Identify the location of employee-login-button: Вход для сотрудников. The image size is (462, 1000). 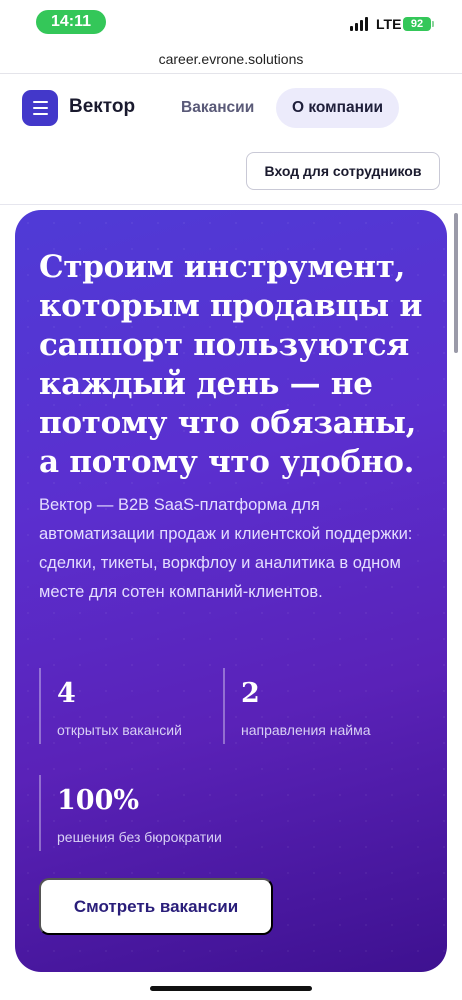
(343, 171).